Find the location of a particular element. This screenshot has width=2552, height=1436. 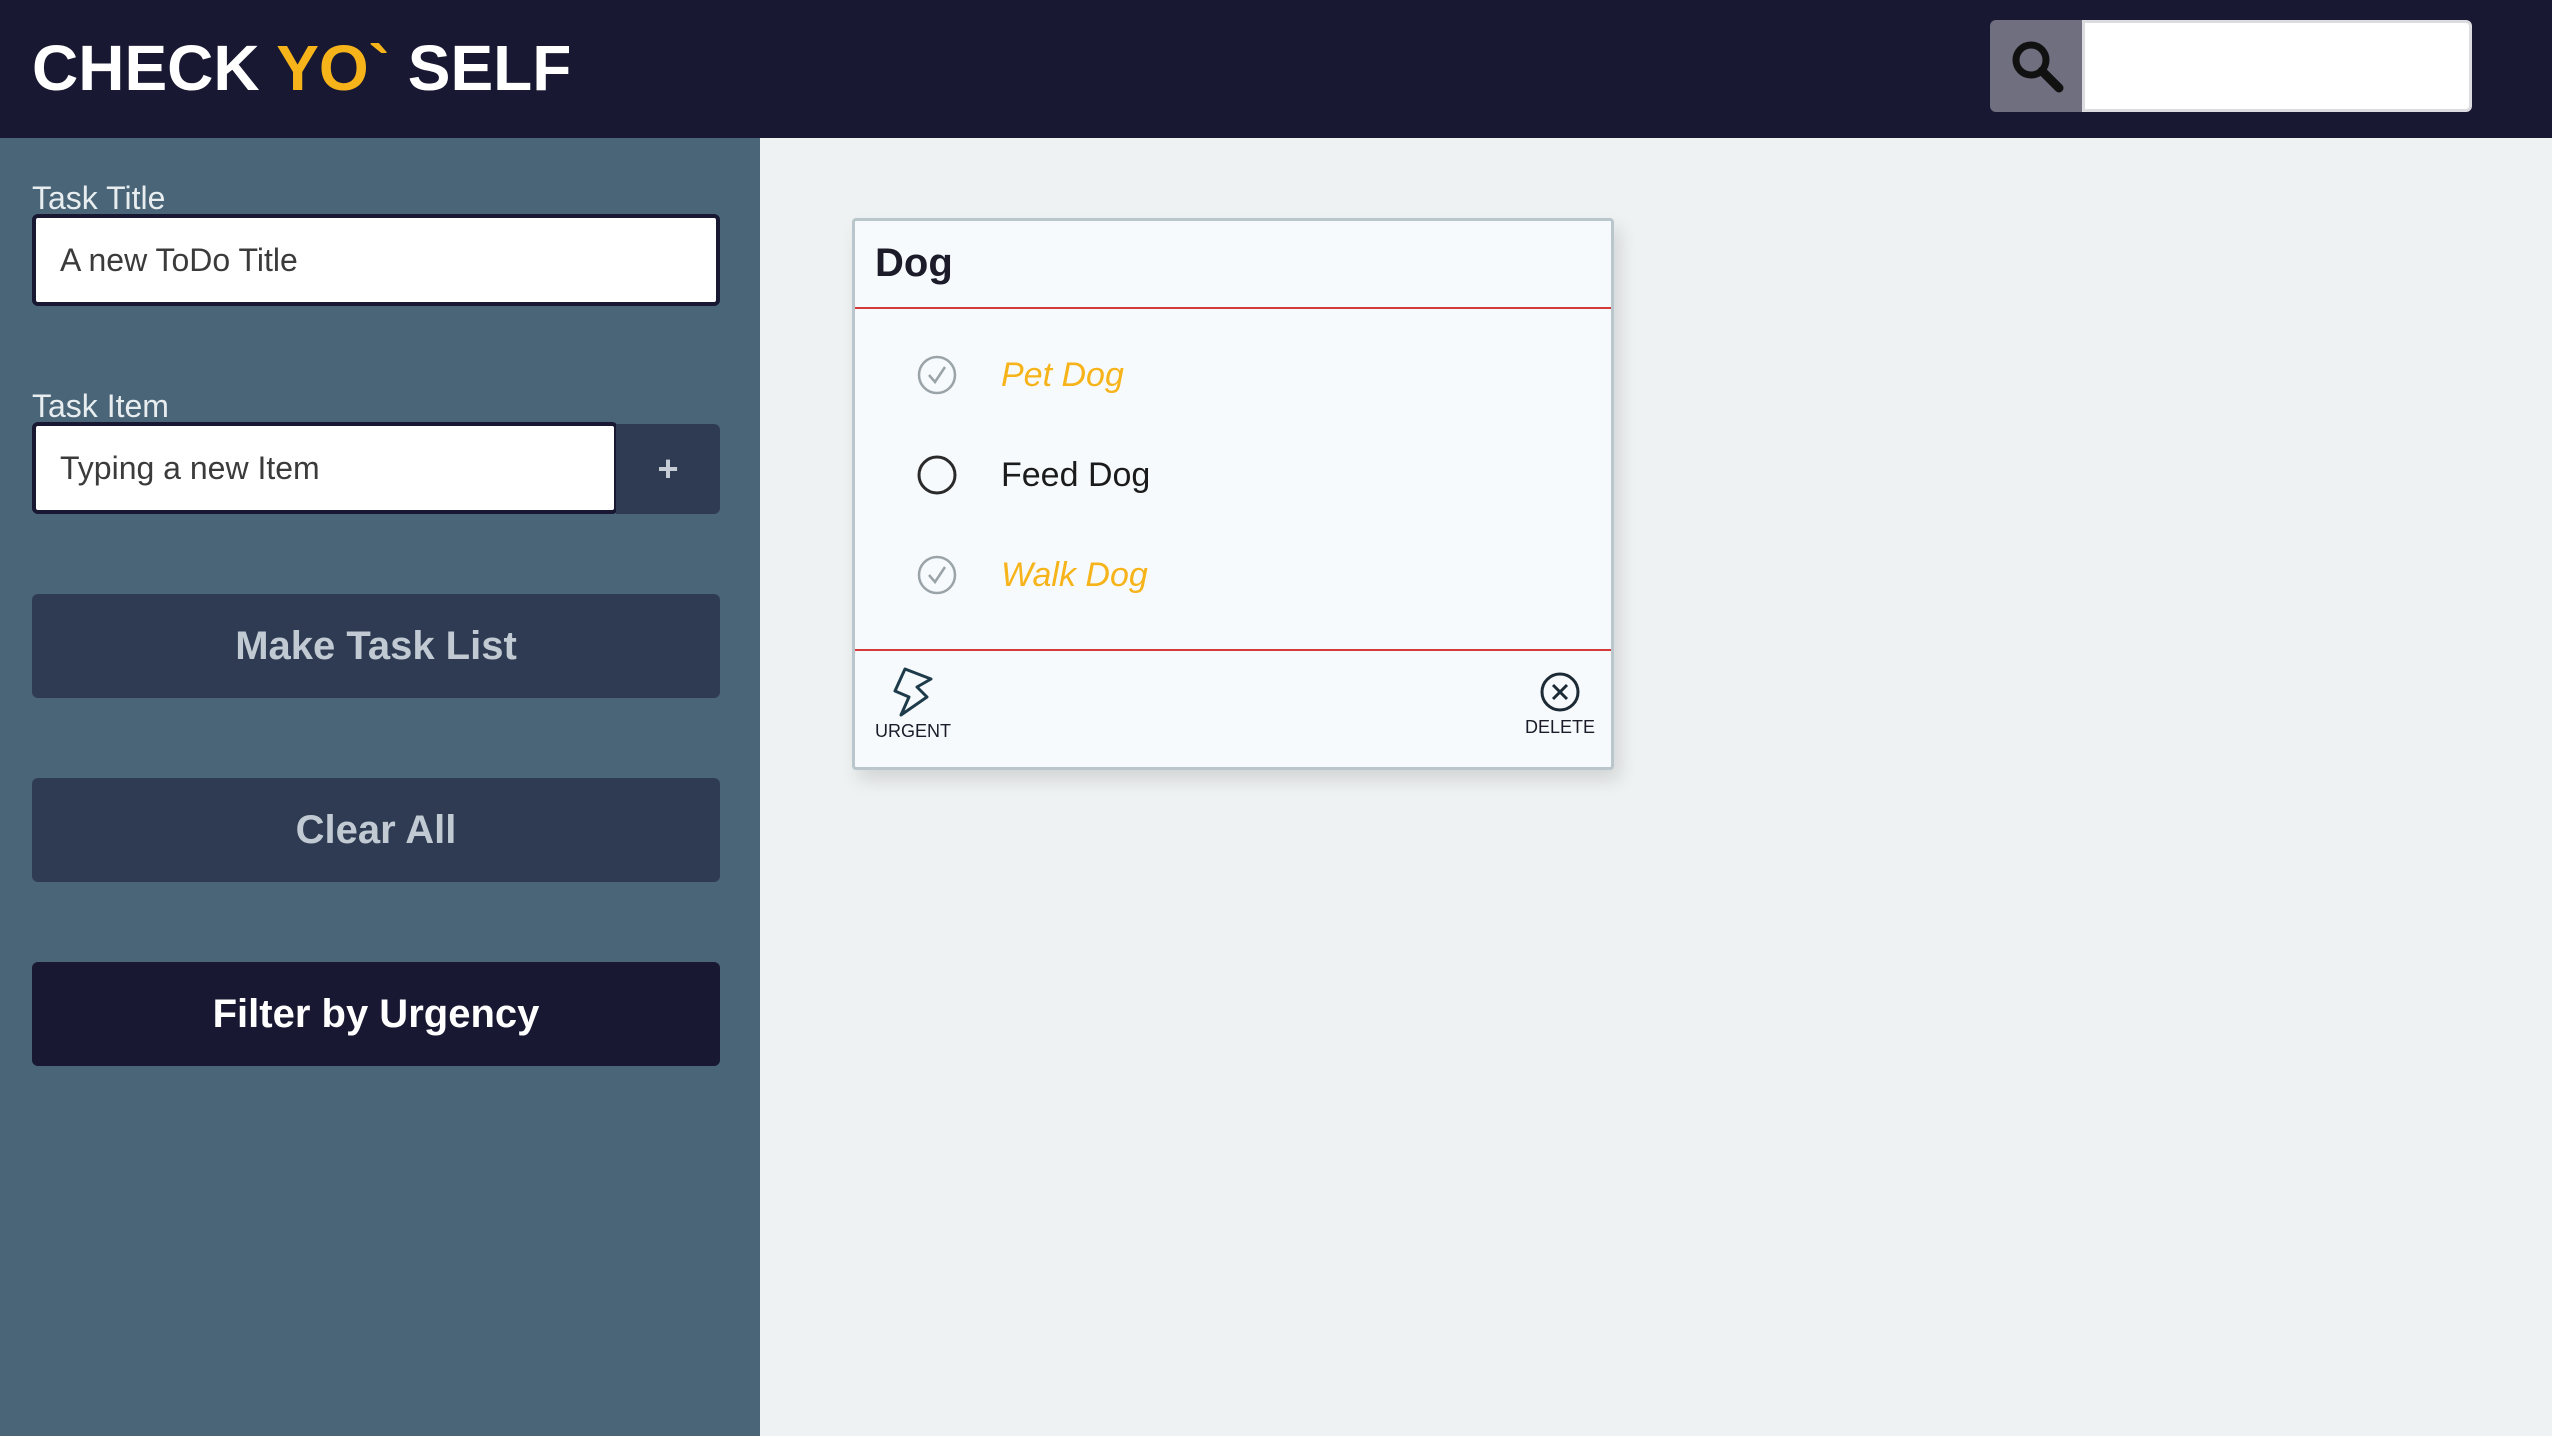

logo-text-check: CHECK is located at coordinates (154, 68).